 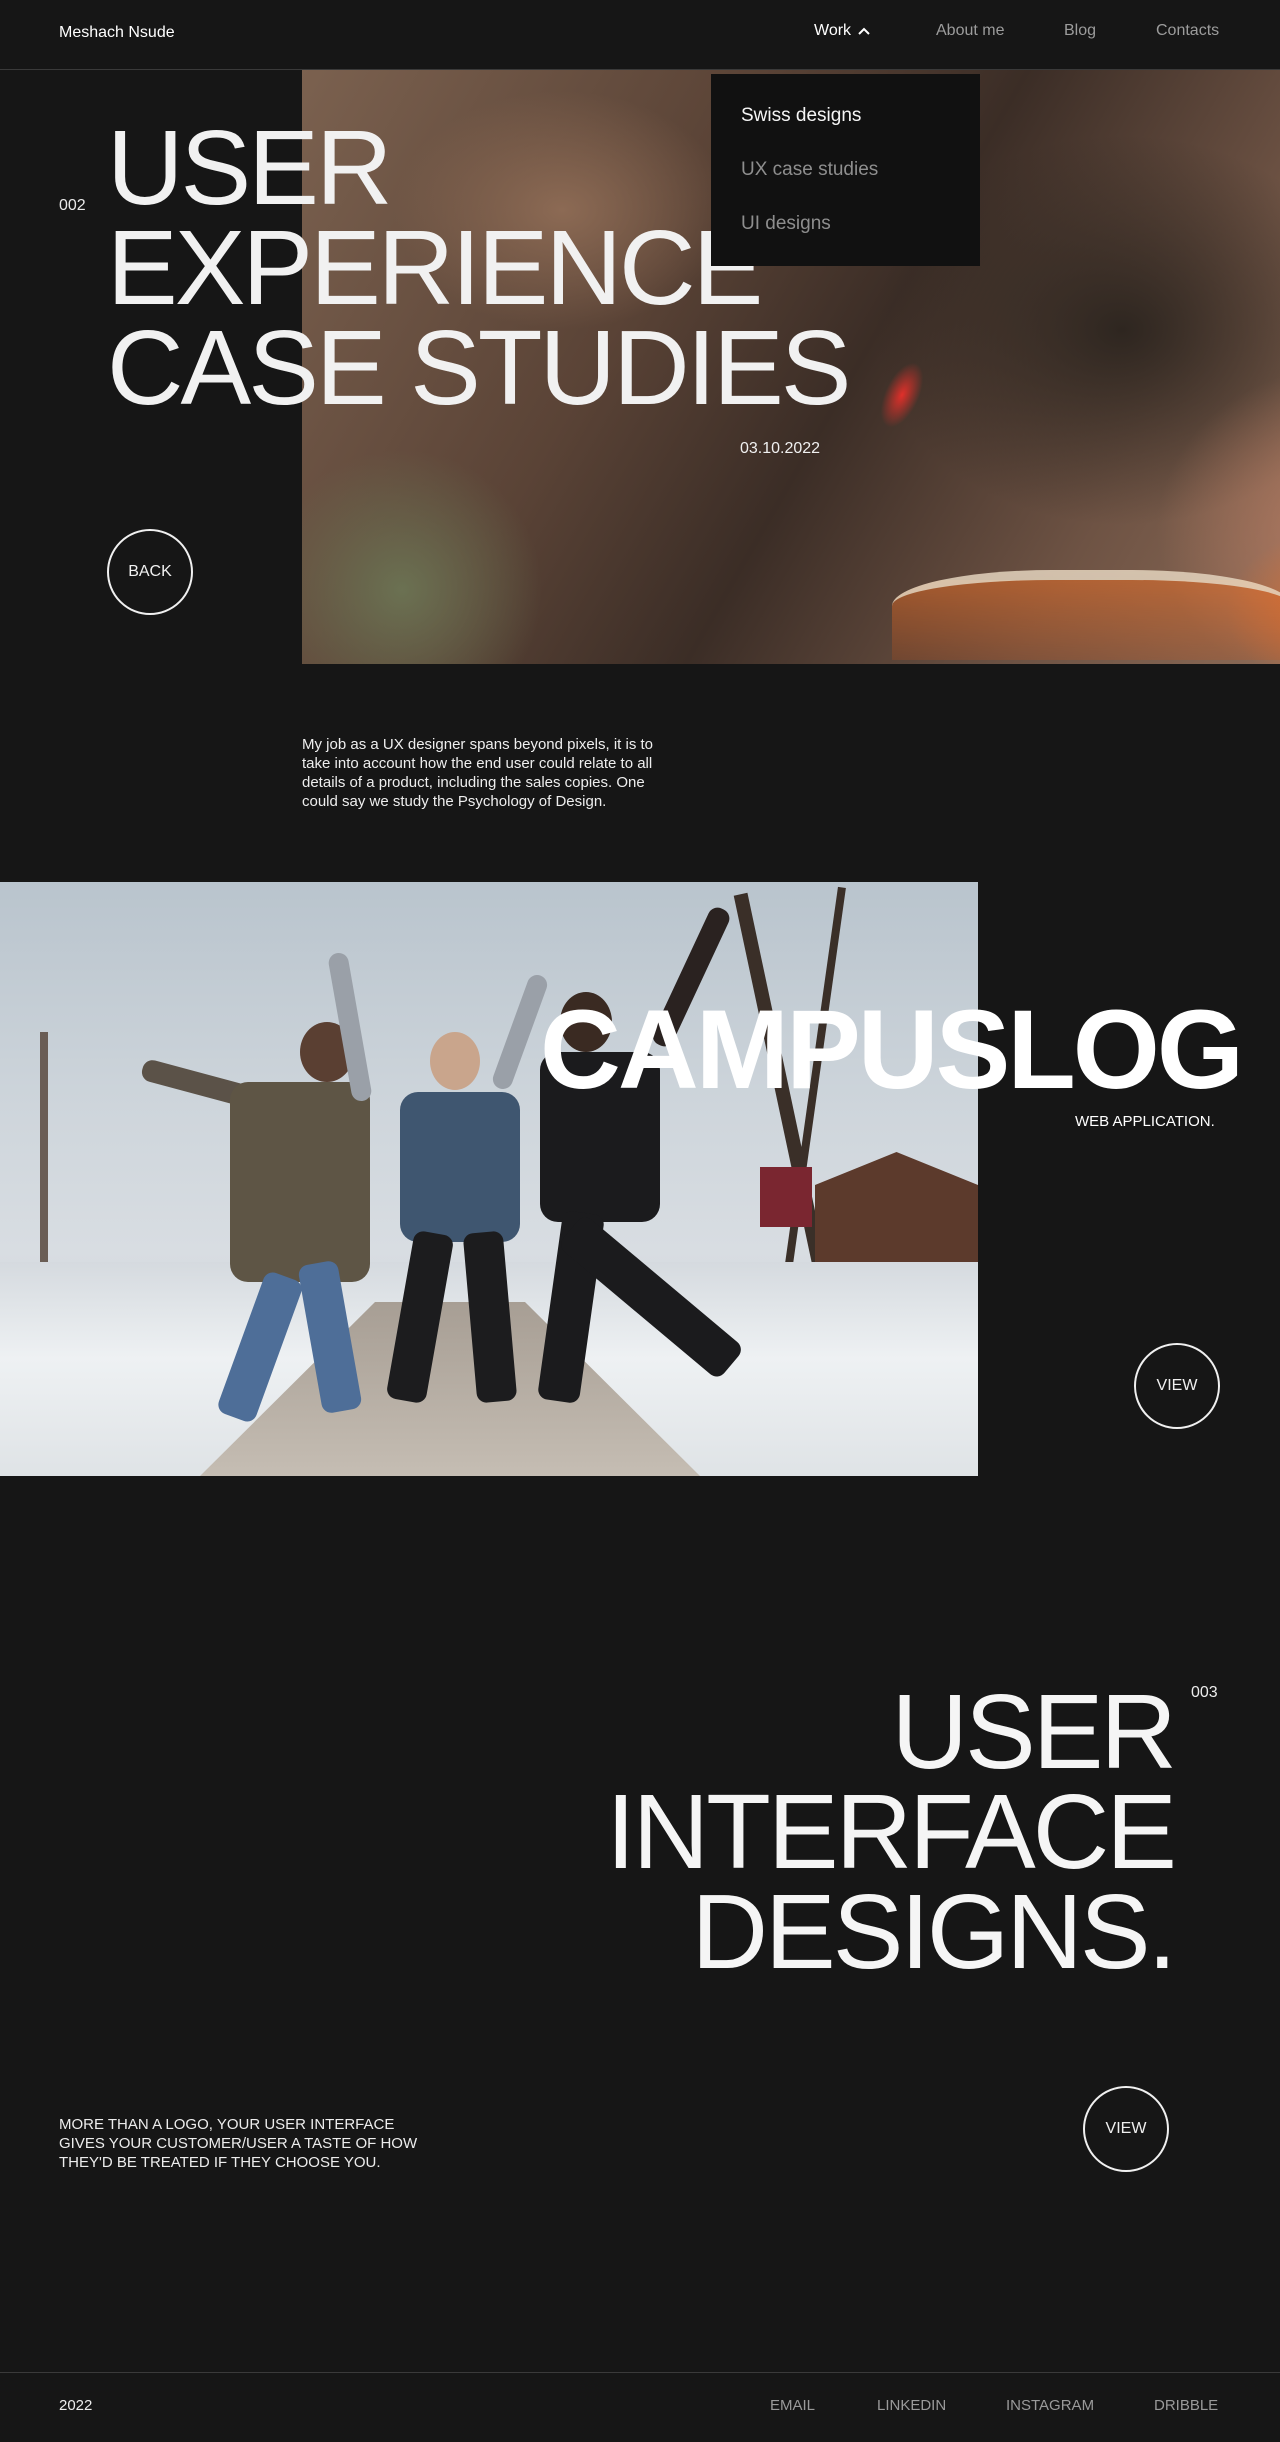 I want to click on section-number: 002, so click(x=72, y=205).